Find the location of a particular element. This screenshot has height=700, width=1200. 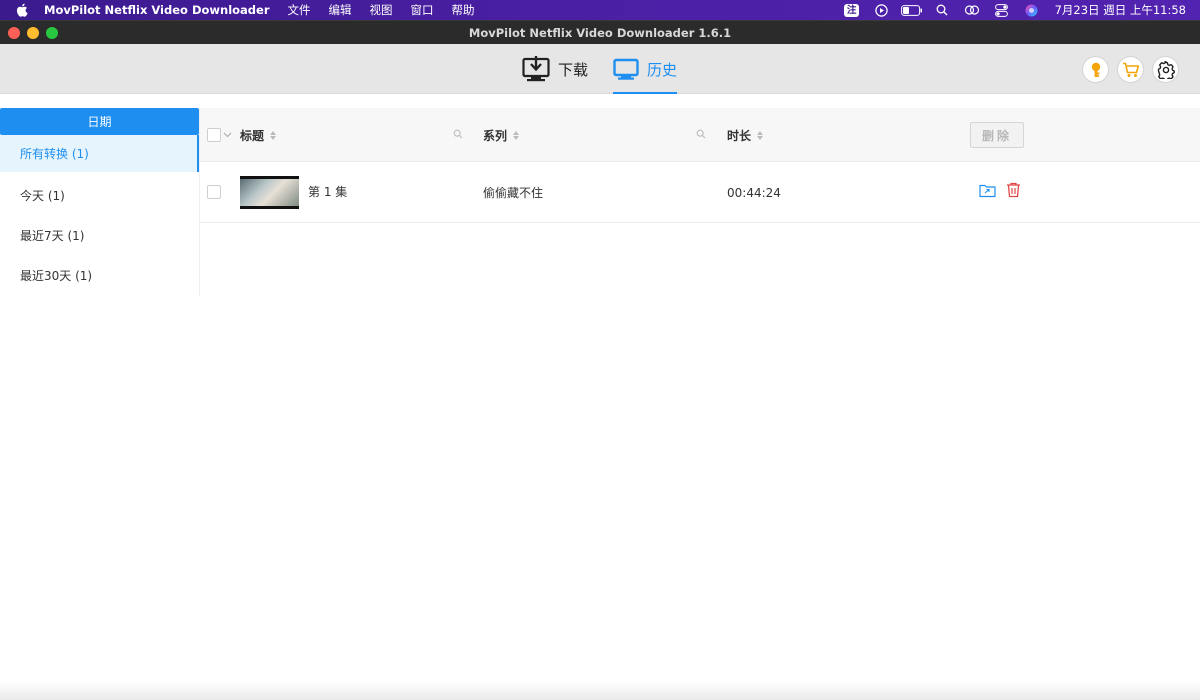

table-row: 第 1 集 偷偷藏不住 00:44:24 is located at coordinates (700, 192).